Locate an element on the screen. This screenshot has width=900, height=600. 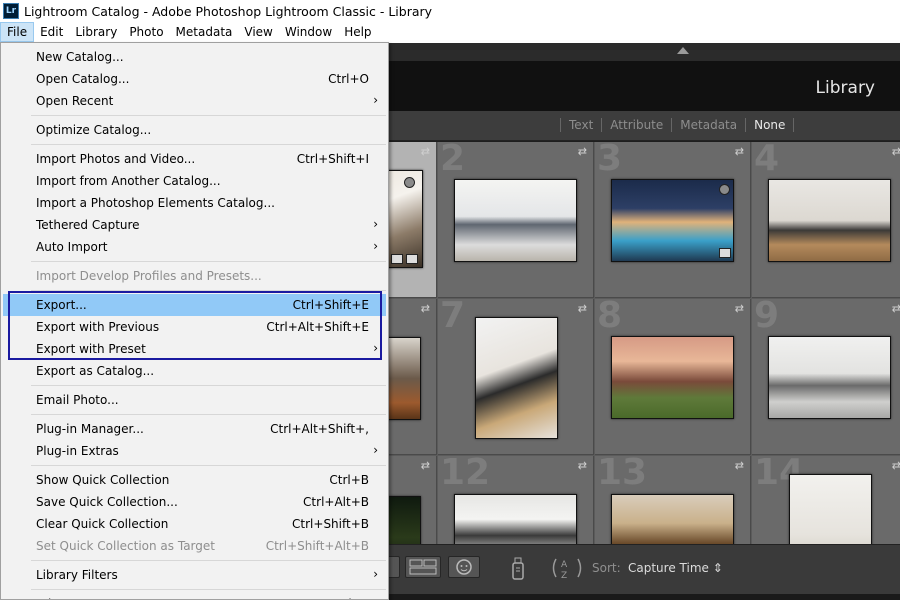
grid-cell: 14 ⇄ is located at coordinates (826, 498).